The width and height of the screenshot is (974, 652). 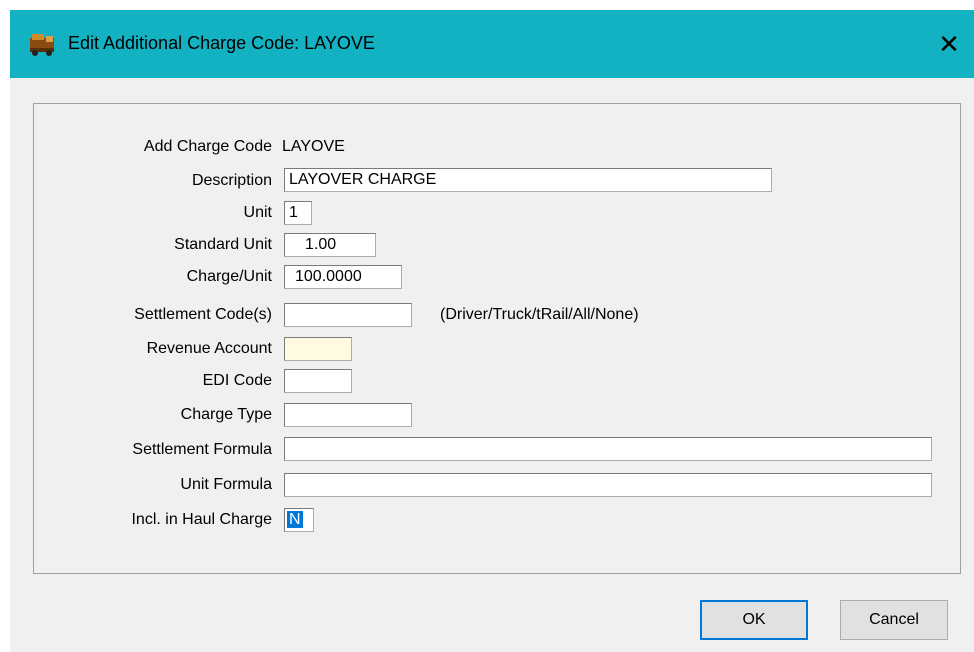 I want to click on unit-field: 1, so click(x=298, y=213).